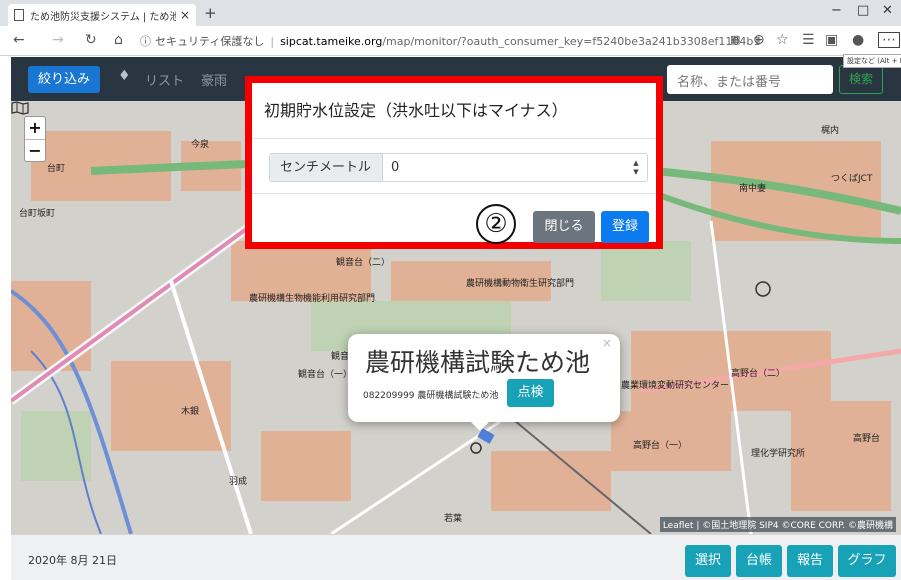  Describe the element at coordinates (777, 524) in the screenshot. I see `map-attribution: Leaflet | ©国土地理院 SIP4 ©CORE CORP. ©農研機構` at that location.